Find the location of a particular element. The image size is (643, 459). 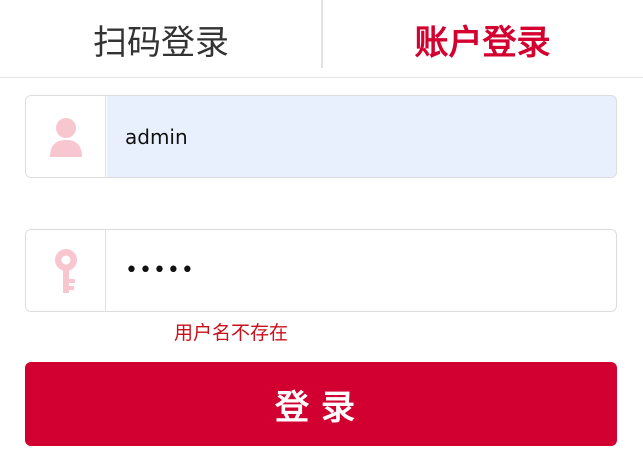

user-icon is located at coordinates (65, 137).